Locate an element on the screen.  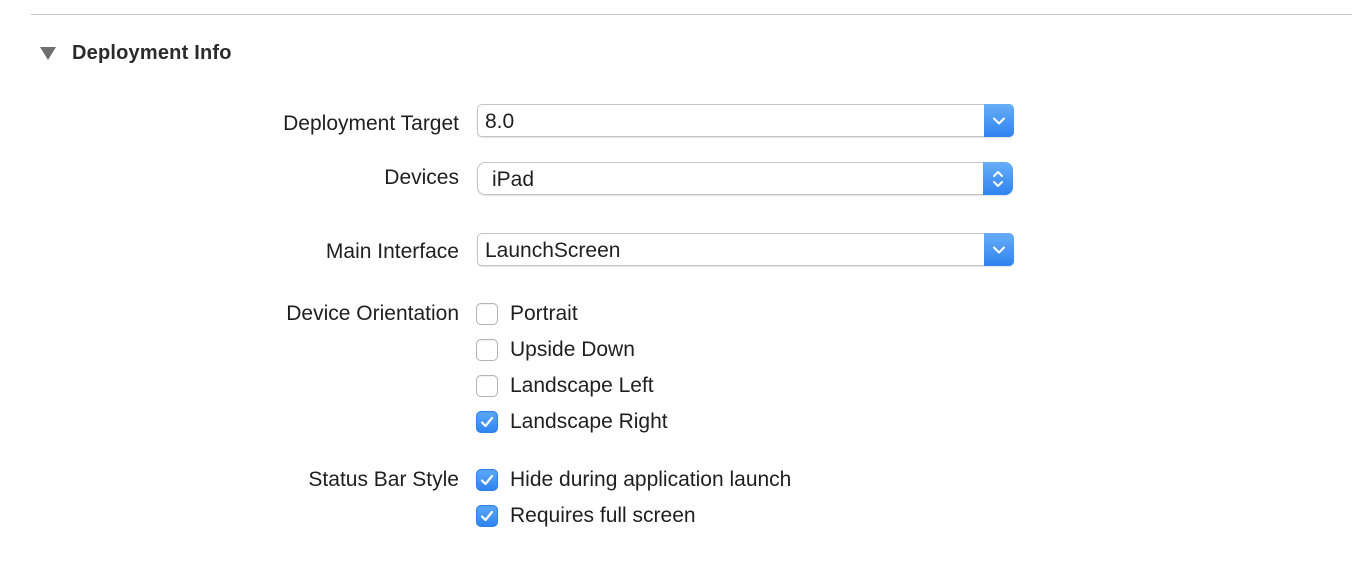
requires-full-screen-checkbox is located at coordinates (487, 516).